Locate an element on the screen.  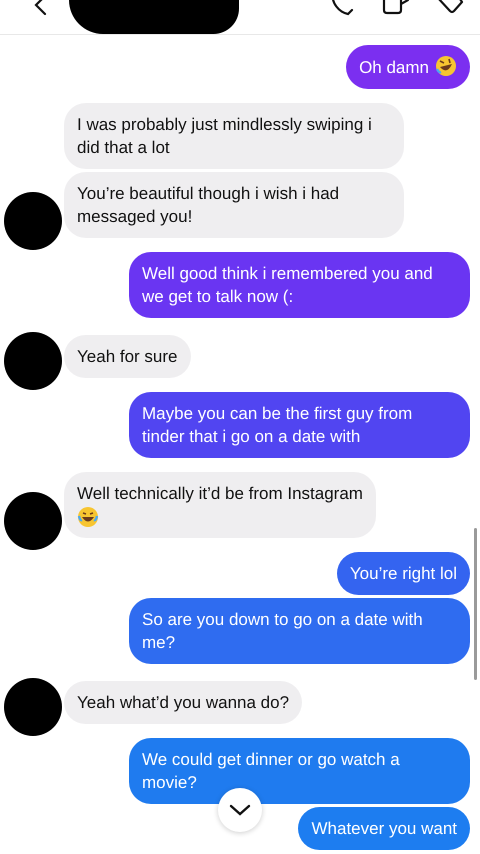
message-bubble: Well technically it’d be from Instagram is located at coordinates (220, 505).